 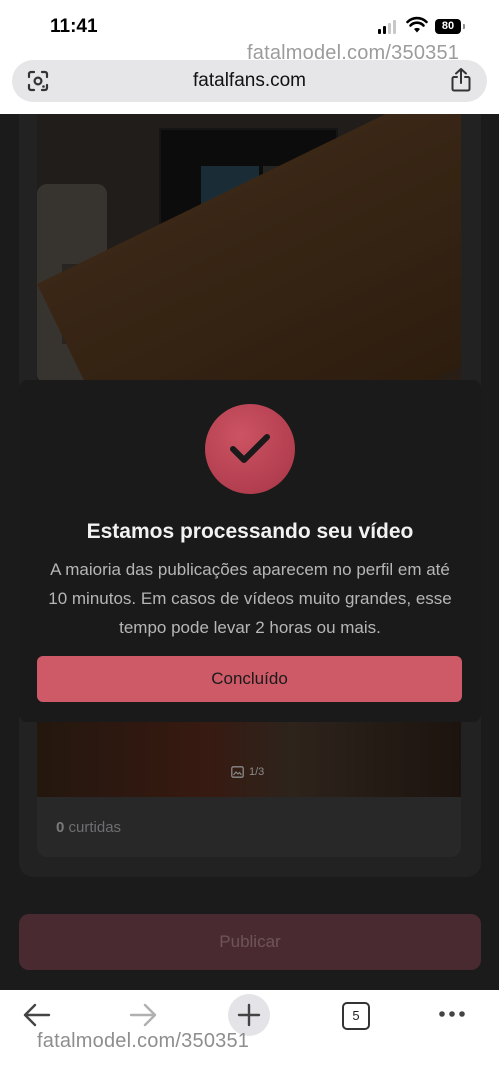 What do you see at coordinates (387, 26) in the screenshot?
I see `cellular-signal-icon` at bounding box center [387, 26].